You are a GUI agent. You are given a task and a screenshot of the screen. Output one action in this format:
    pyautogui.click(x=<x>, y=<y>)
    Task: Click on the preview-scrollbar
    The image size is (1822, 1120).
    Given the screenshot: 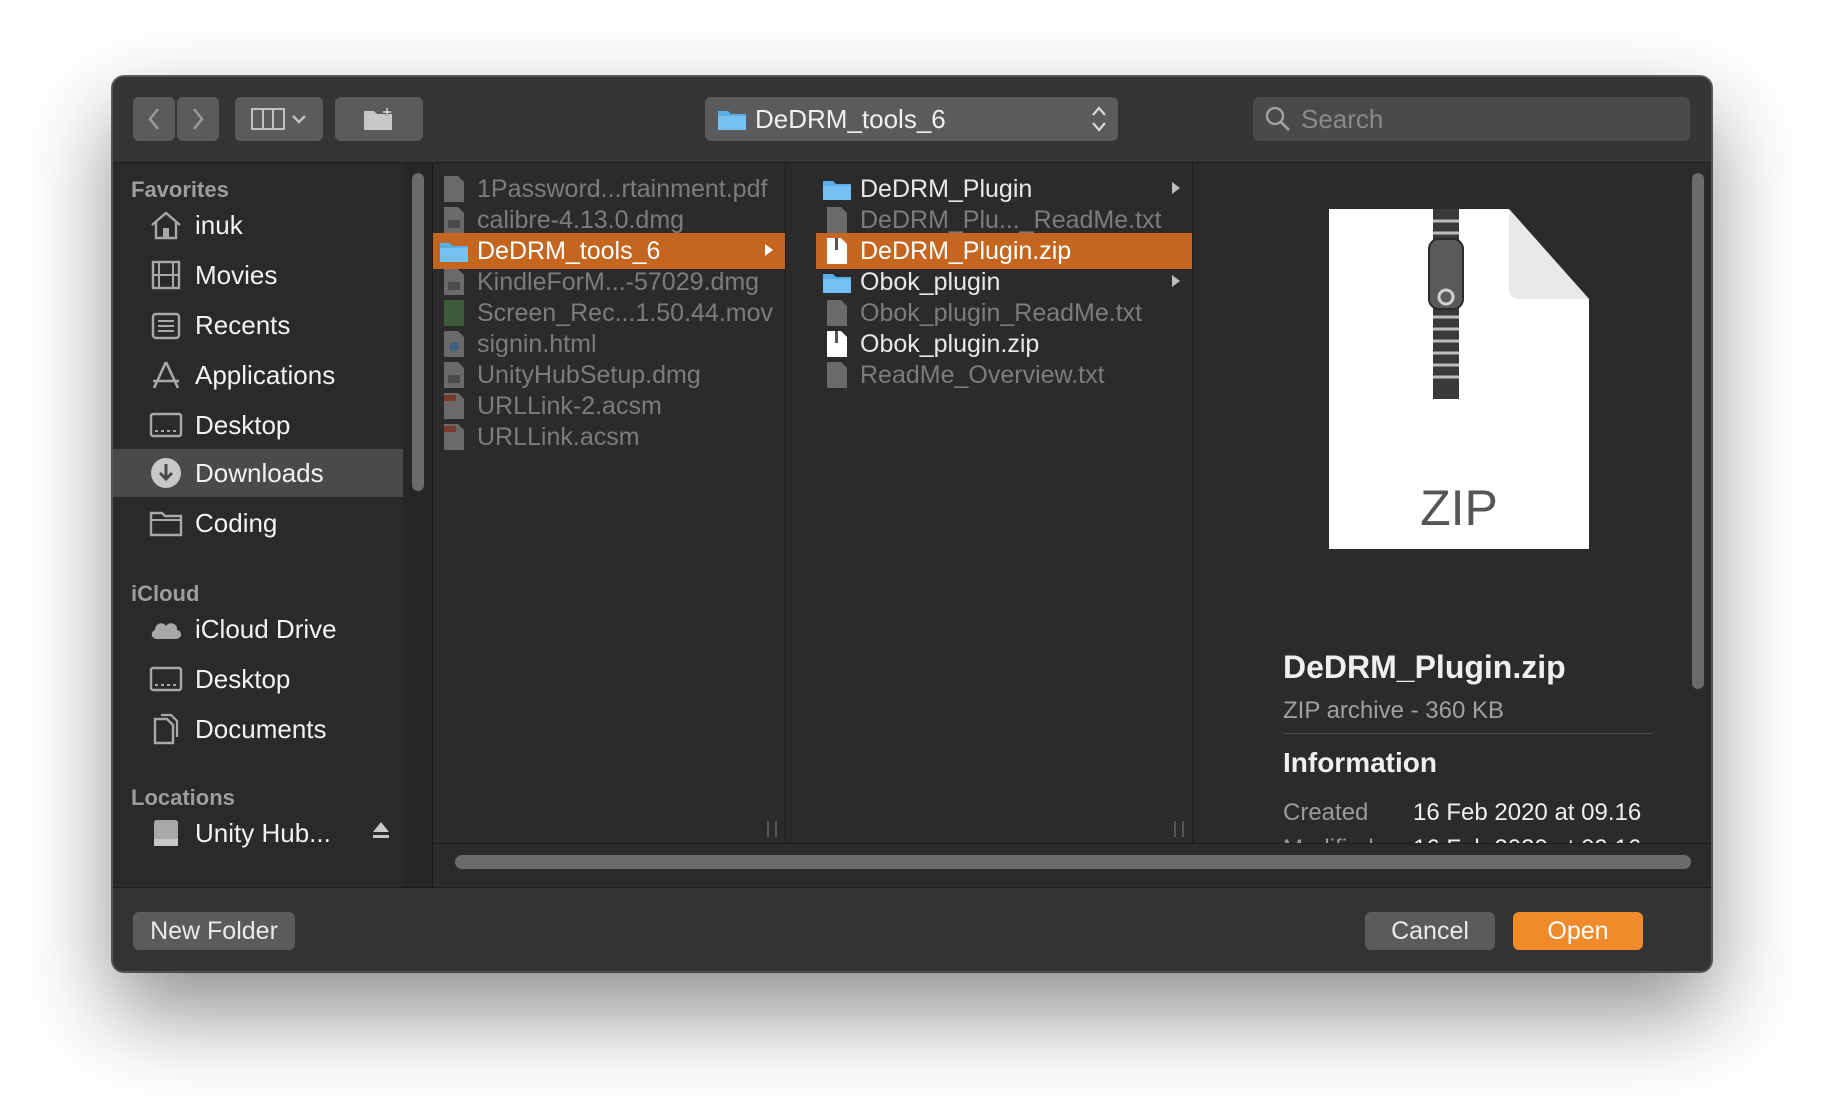 What is the action you would take?
    pyautogui.click(x=1697, y=503)
    